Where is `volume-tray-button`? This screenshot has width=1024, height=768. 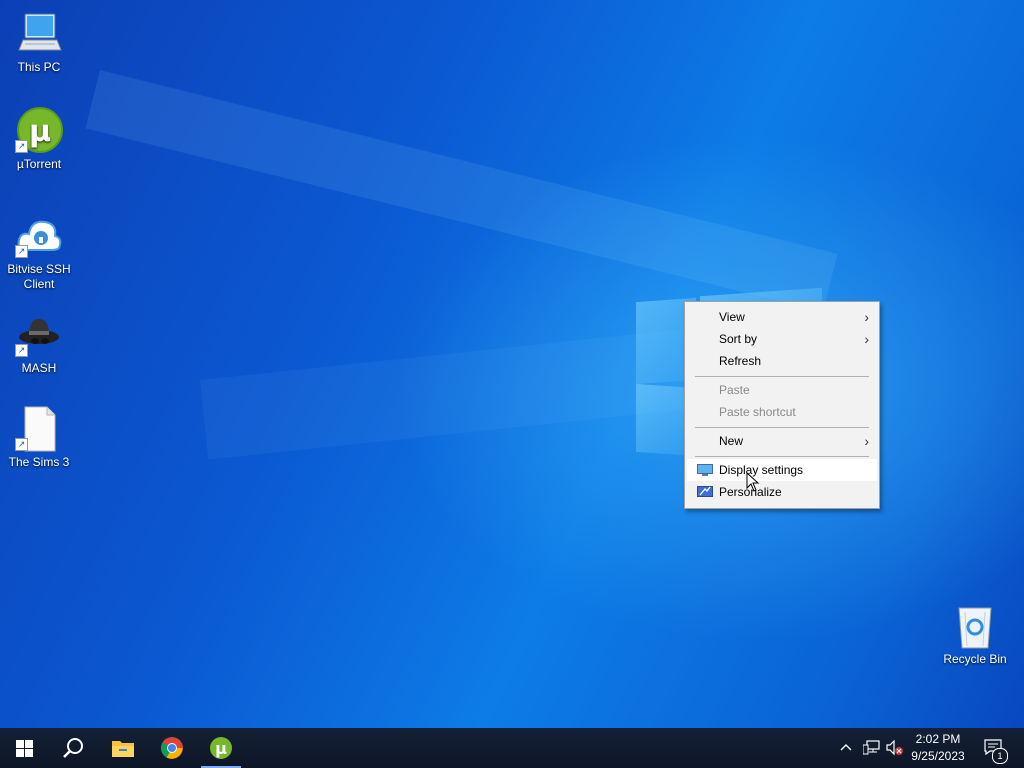
volume-tray-button is located at coordinates (895, 748).